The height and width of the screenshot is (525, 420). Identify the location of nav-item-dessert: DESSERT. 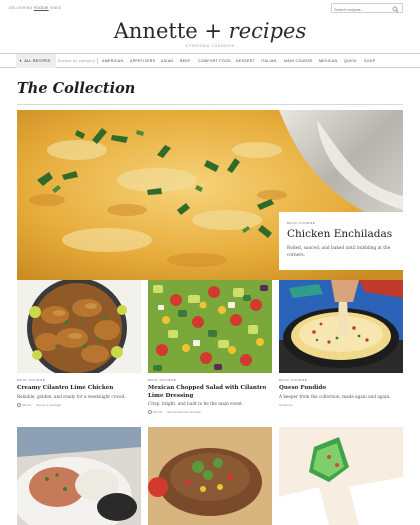
(245, 61).